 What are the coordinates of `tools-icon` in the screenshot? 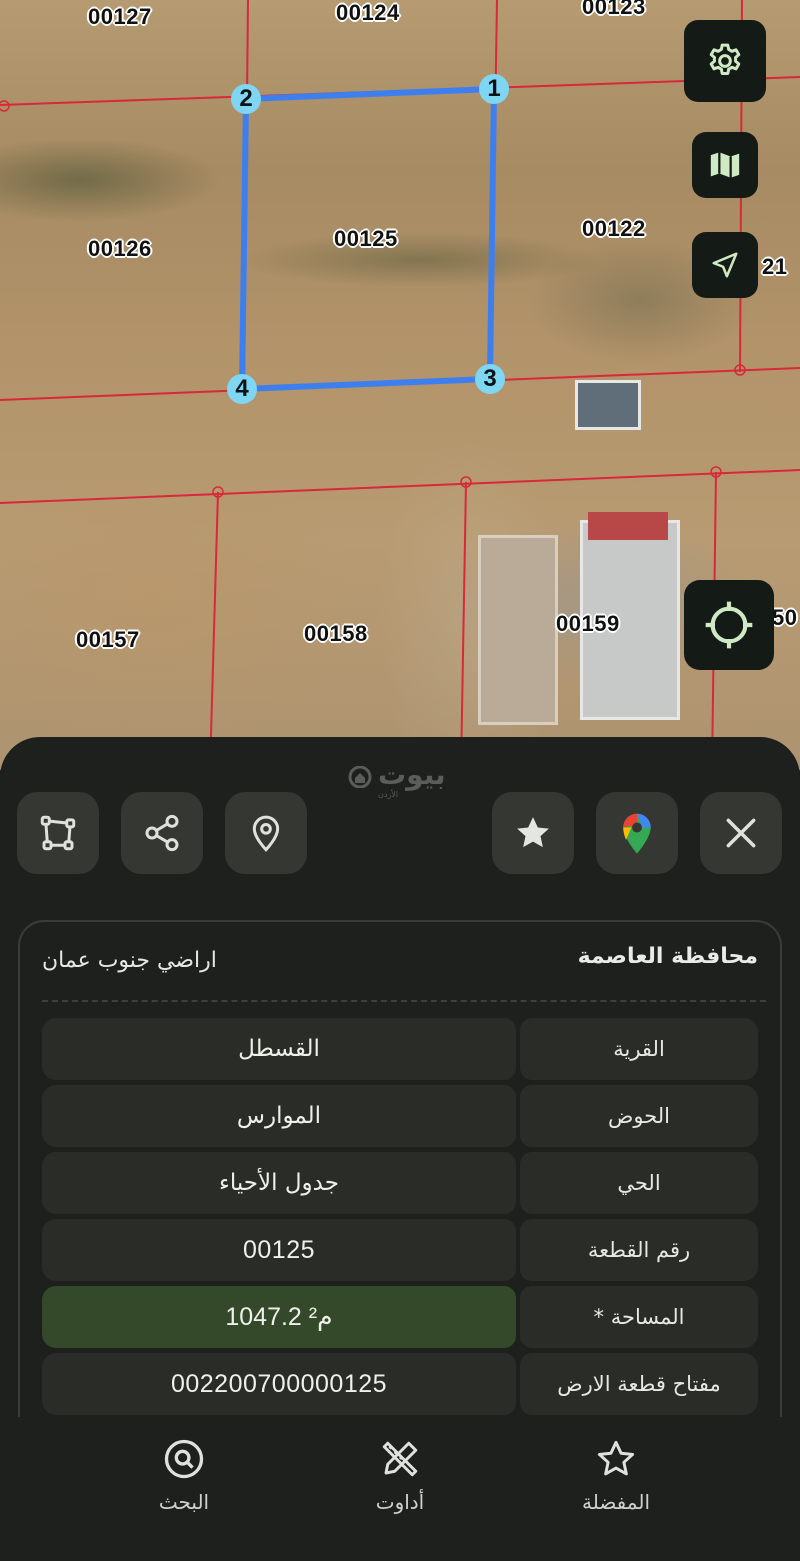 It's located at (400, 1459).